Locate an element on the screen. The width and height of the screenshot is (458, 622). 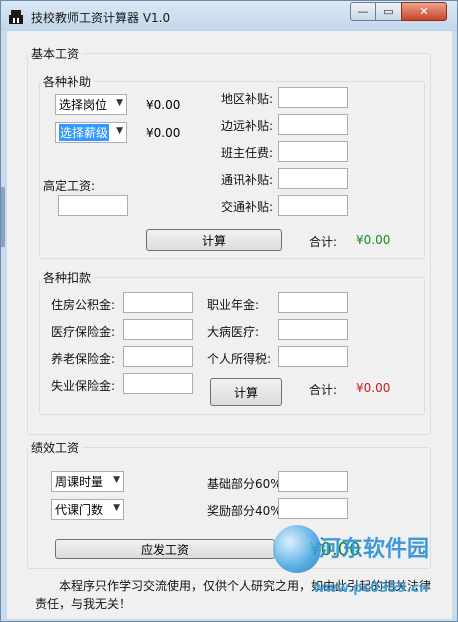
maximize-icon: ▭ is located at coordinates (388, 11).